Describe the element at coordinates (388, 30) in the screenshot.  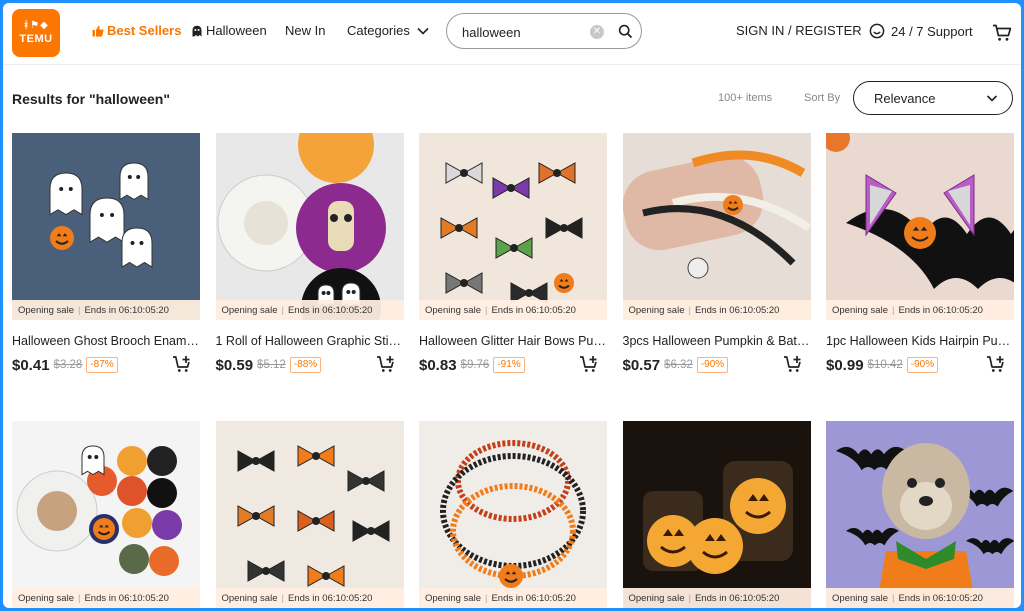
I see `nav-categories: Categories` at that location.